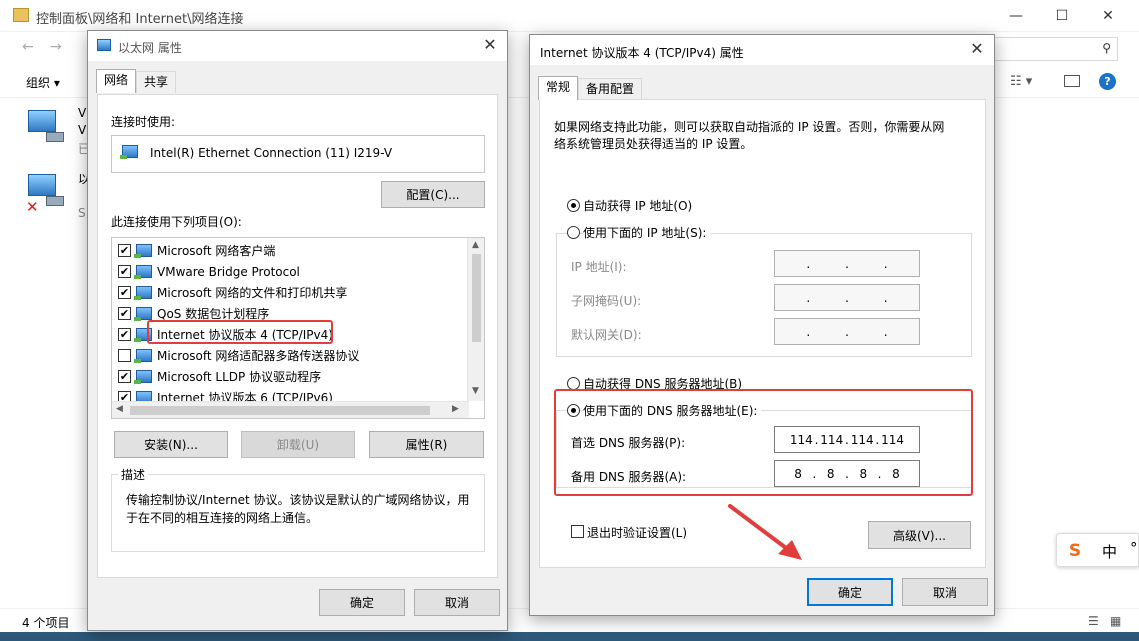 The height and width of the screenshot is (641, 1139). Describe the element at coordinates (1093, 621) in the screenshot. I see `details-view-icon: ☰` at that location.